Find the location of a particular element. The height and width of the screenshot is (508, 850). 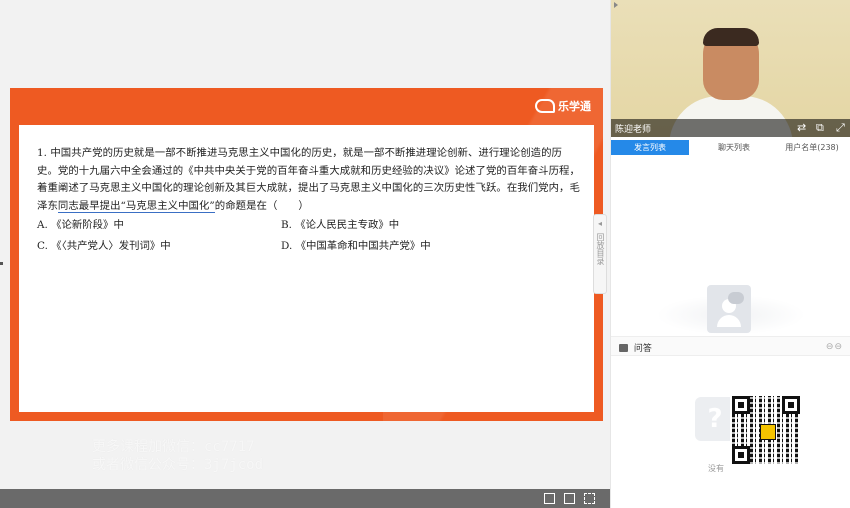

qa-icon is located at coordinates (623, 348).